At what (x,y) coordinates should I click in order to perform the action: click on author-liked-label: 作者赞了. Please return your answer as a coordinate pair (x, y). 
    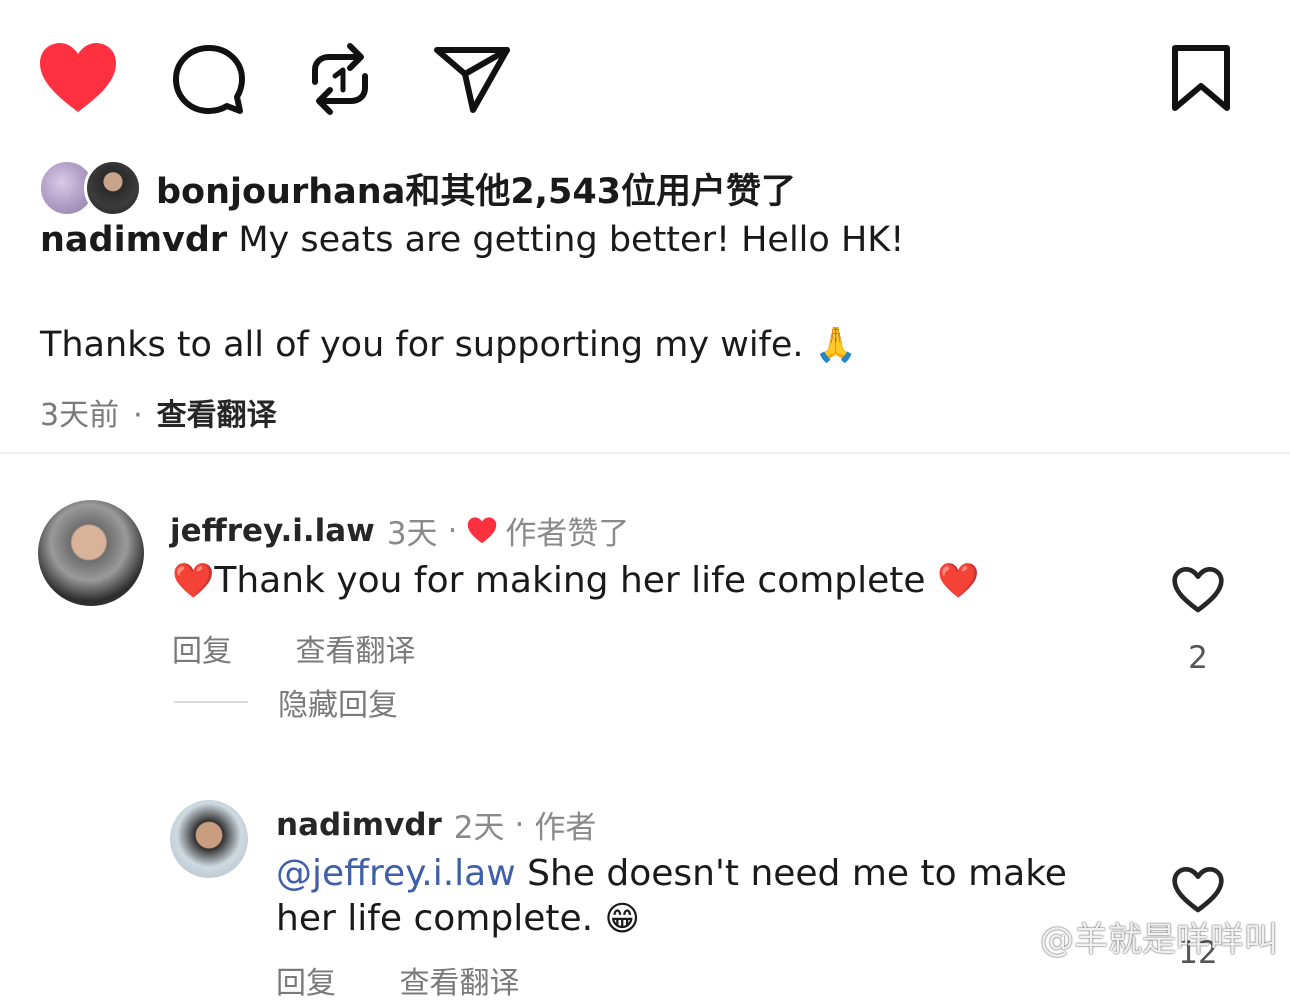
    Looking at the image, I should click on (567, 534).